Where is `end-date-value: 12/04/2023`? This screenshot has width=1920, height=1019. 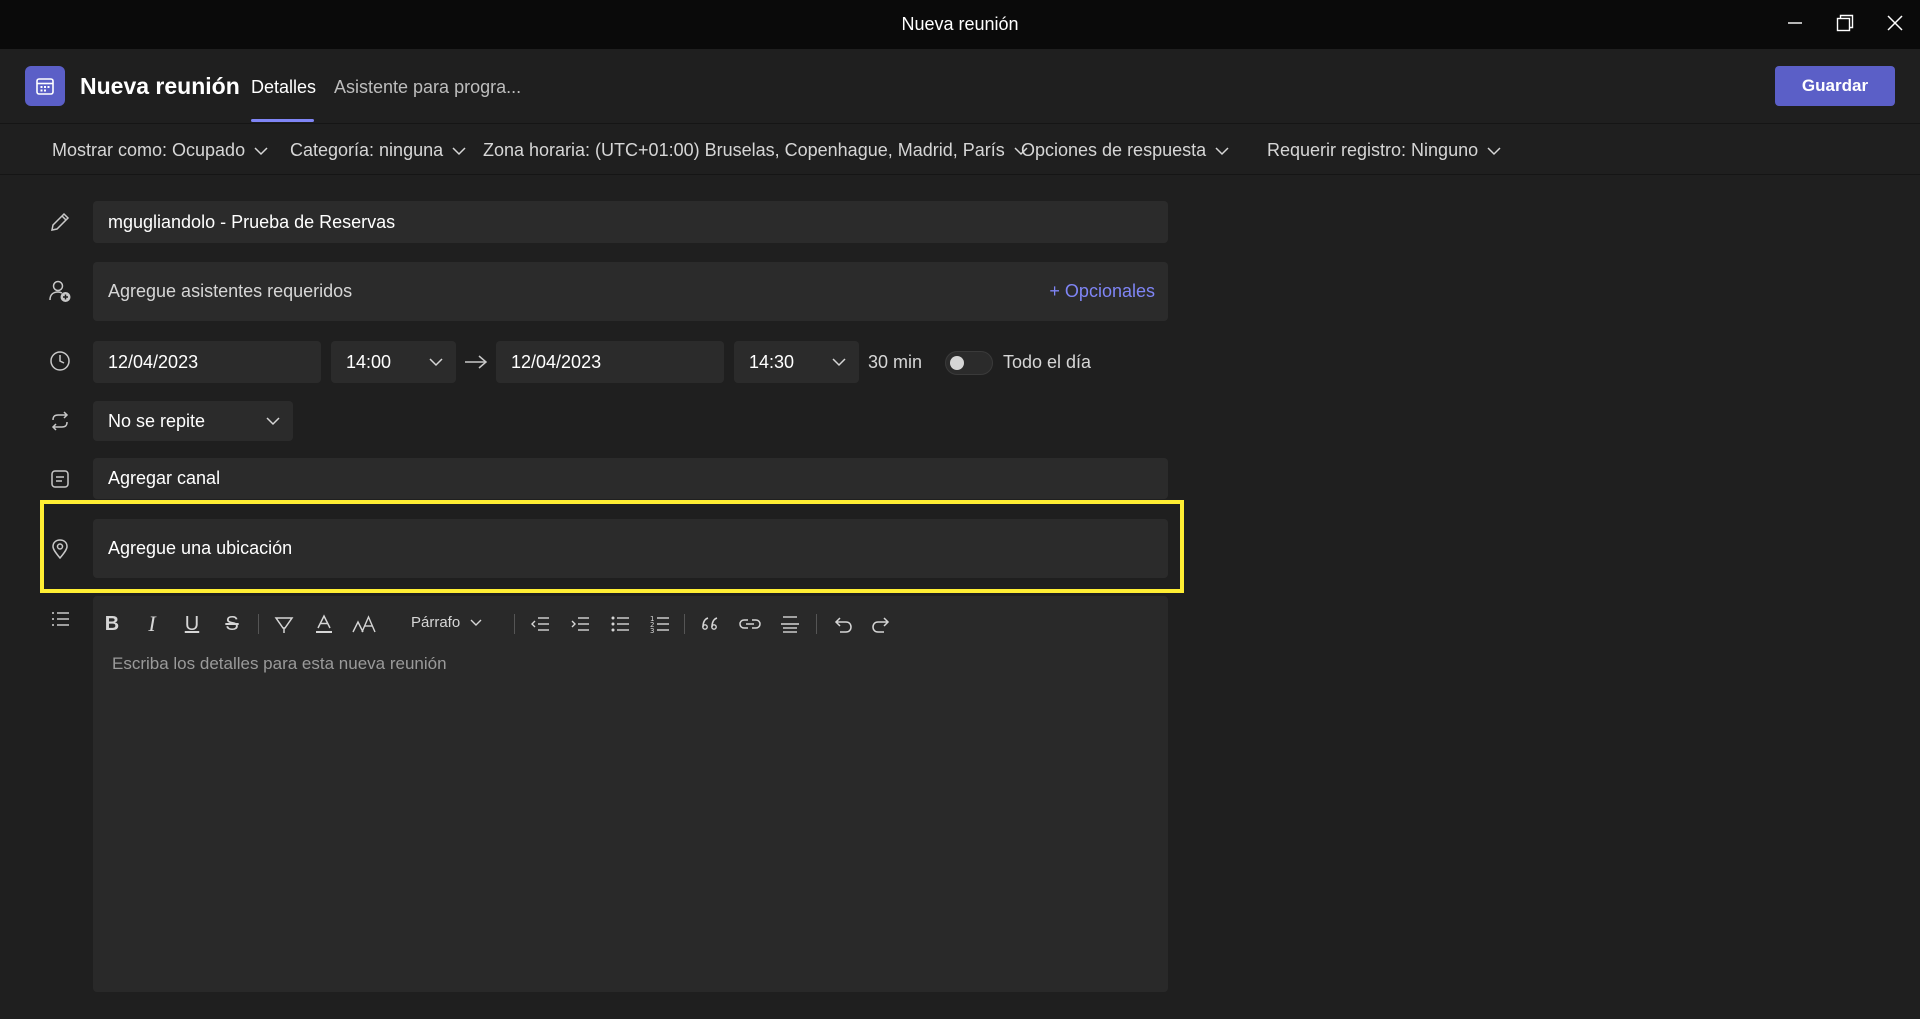 end-date-value: 12/04/2023 is located at coordinates (556, 361).